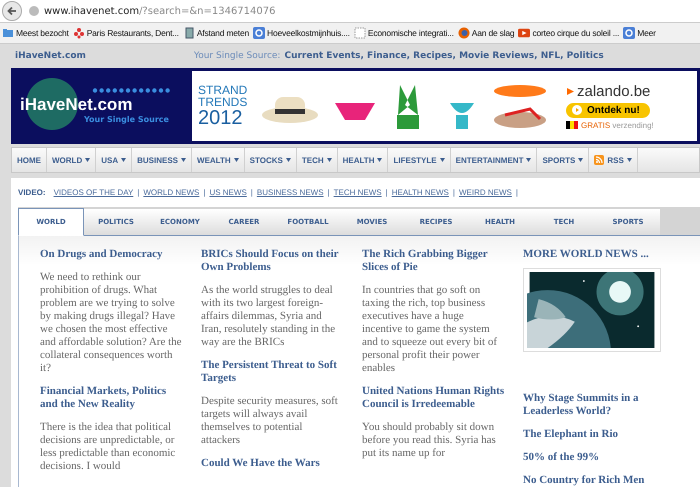 Image resolution: width=700 pixels, height=487 pixels. I want to click on nav-item: SPORTS, so click(563, 160).